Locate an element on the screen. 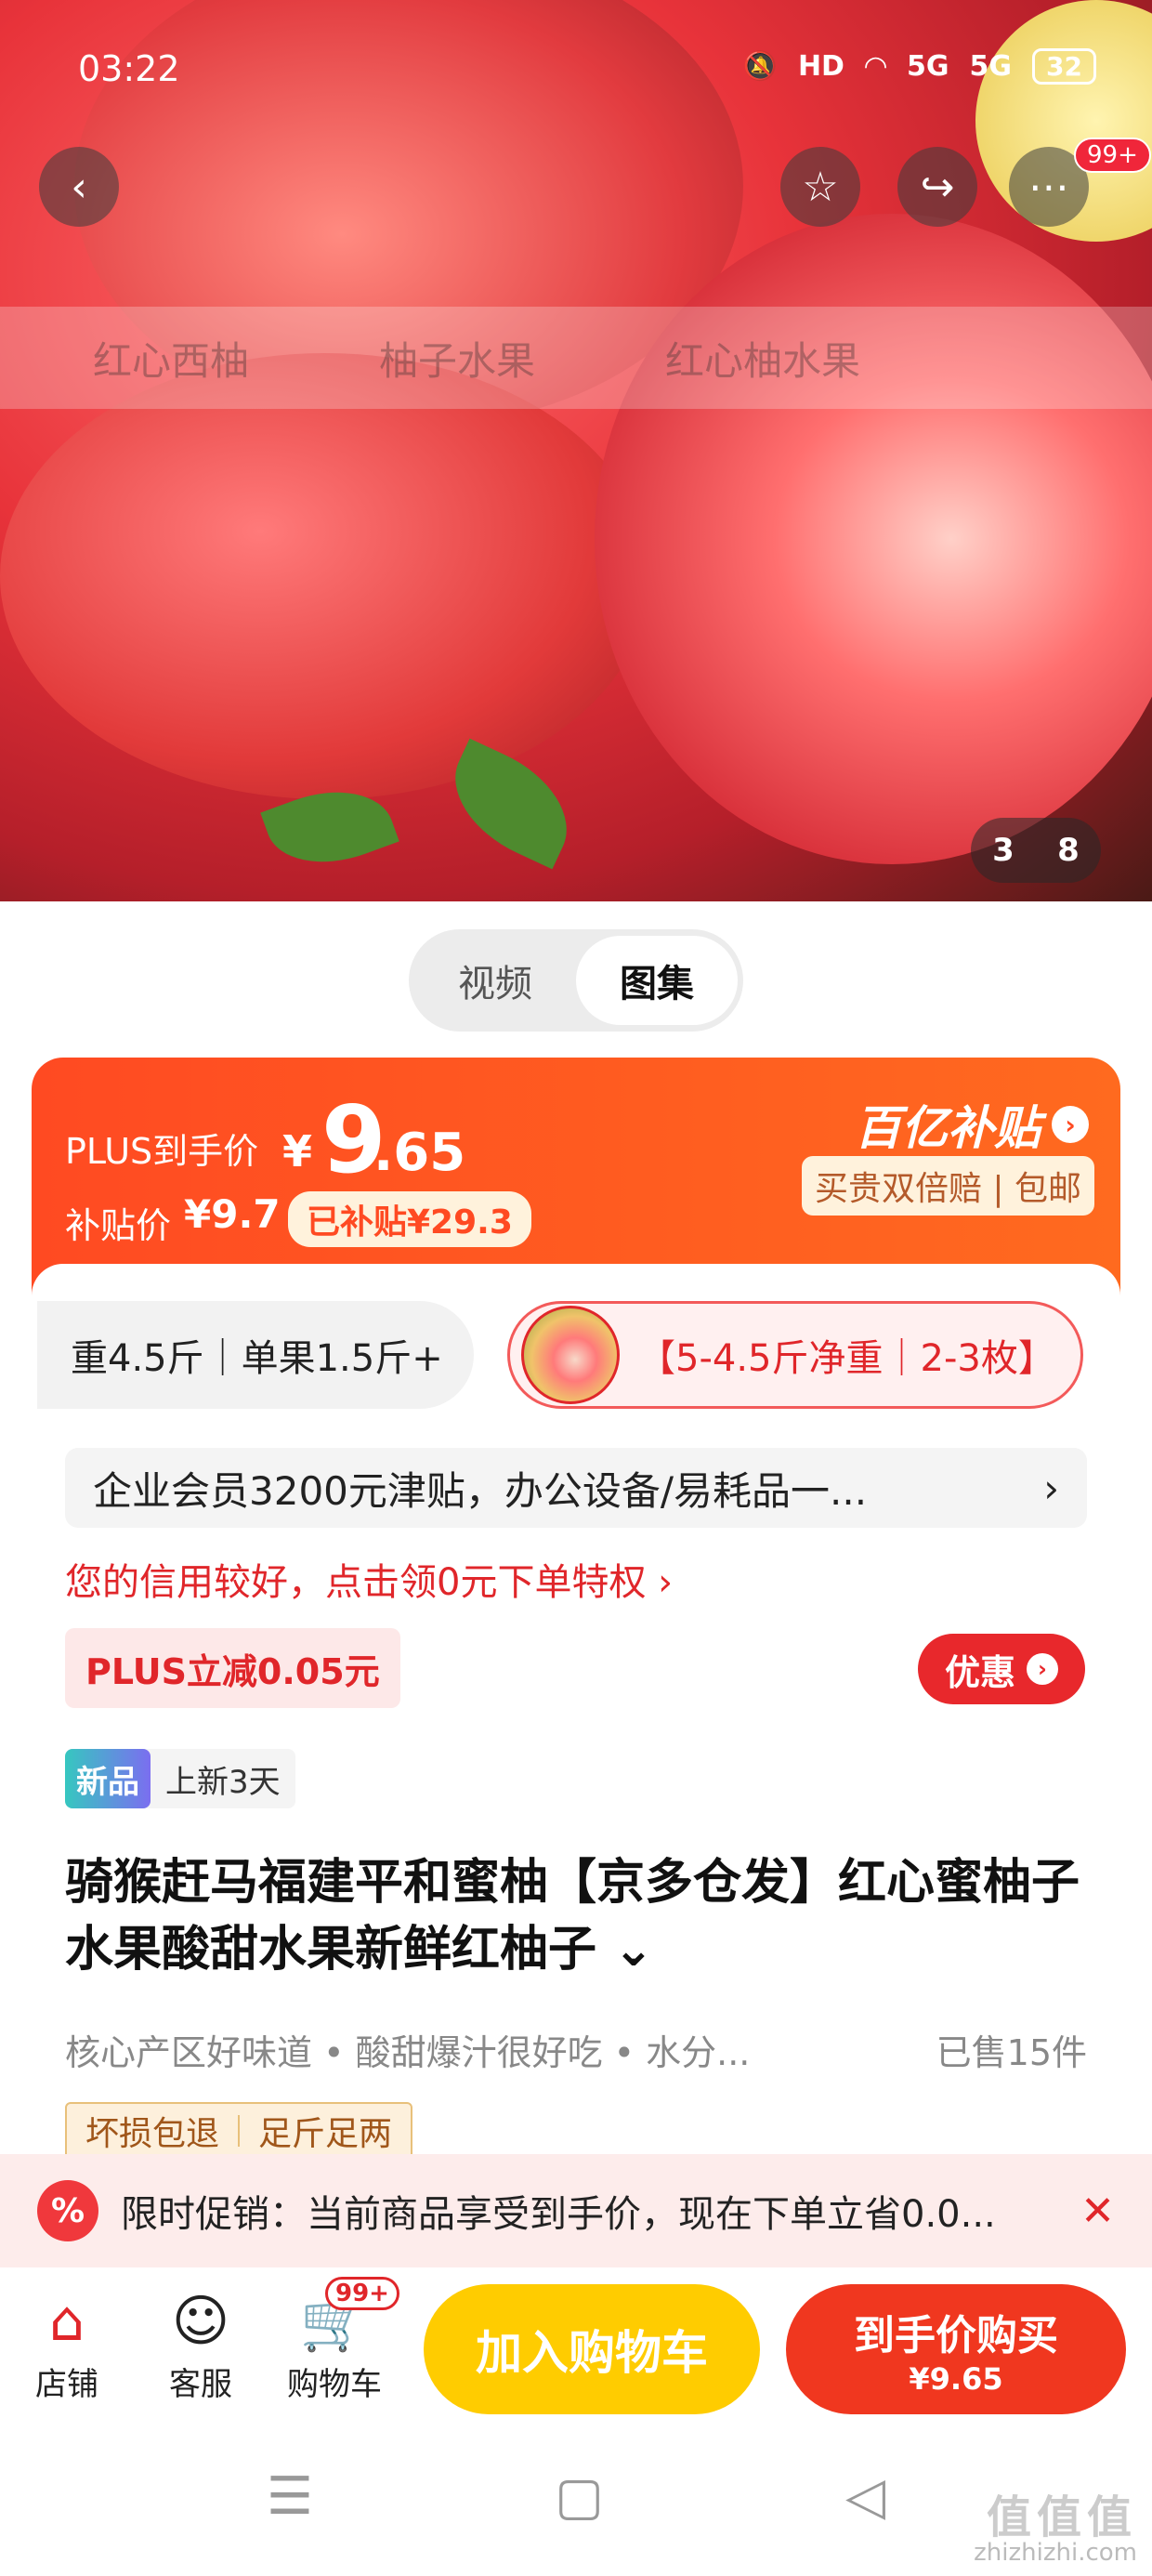 Image resolution: width=1152 pixels, height=2576 pixels. subsidy-tagline: 买贵双倍赔 | 包邮 is located at coordinates (947, 1186).